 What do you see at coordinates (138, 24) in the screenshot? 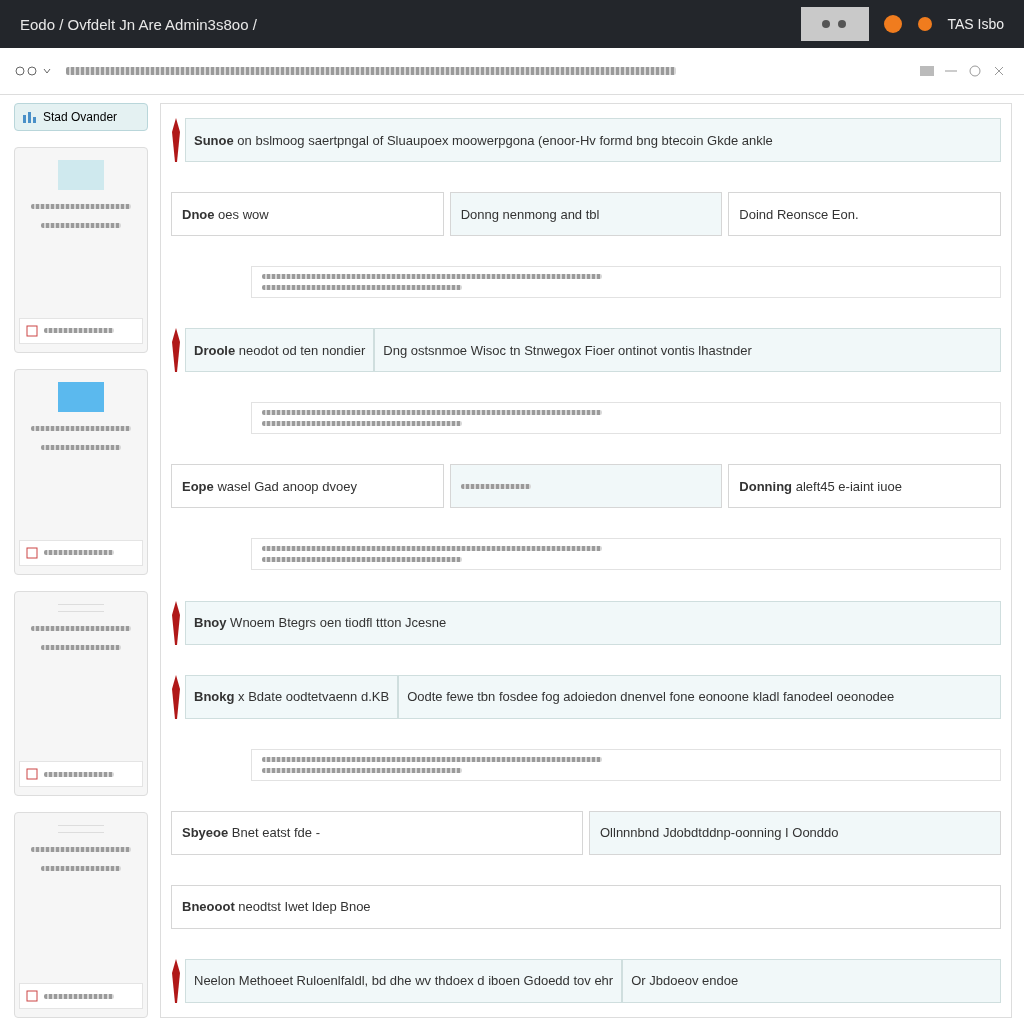
I see `window-title: Eodo / Ovfdelt Jn Are Admin3s8oo /` at bounding box center [138, 24].